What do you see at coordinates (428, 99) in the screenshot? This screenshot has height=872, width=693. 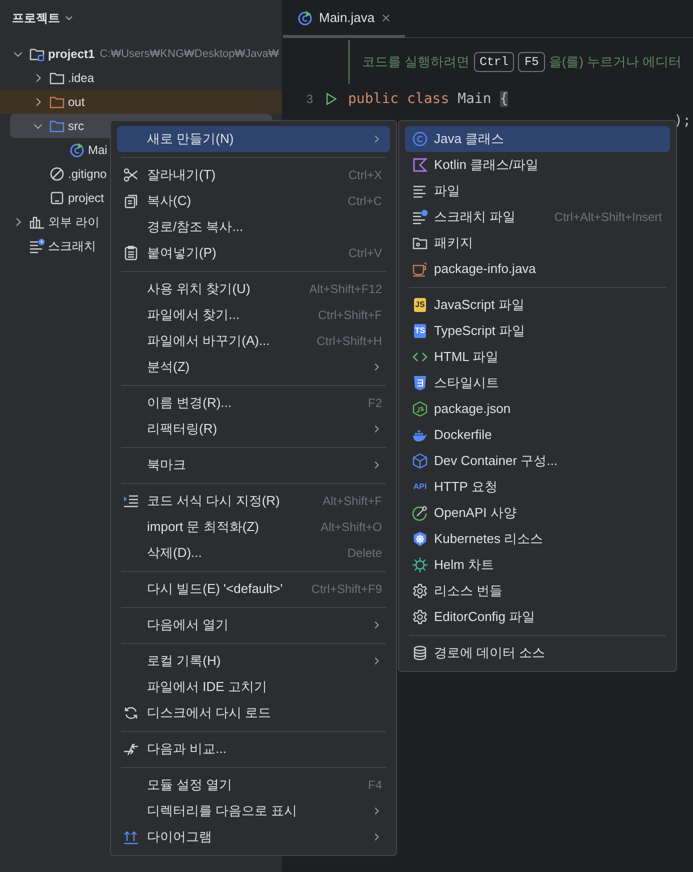 I see `code-line: public class Main {` at bounding box center [428, 99].